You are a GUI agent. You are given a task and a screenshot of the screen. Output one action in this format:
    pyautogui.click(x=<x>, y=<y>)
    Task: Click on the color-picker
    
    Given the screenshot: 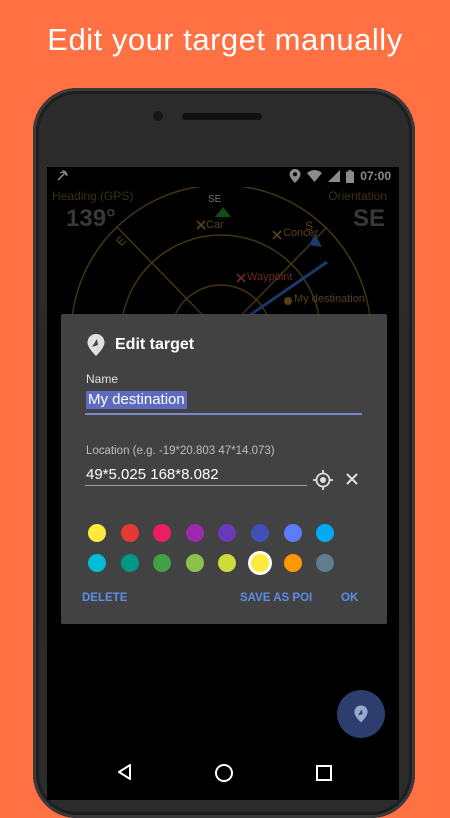 What is the action you would take?
    pyautogui.click(x=223, y=549)
    